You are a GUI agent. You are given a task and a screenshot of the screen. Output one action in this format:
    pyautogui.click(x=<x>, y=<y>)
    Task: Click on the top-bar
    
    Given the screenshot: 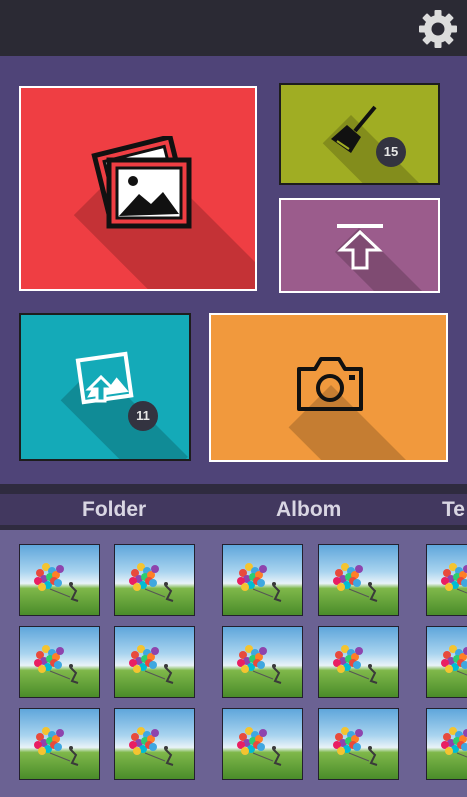 What is the action you would take?
    pyautogui.click(x=233, y=28)
    